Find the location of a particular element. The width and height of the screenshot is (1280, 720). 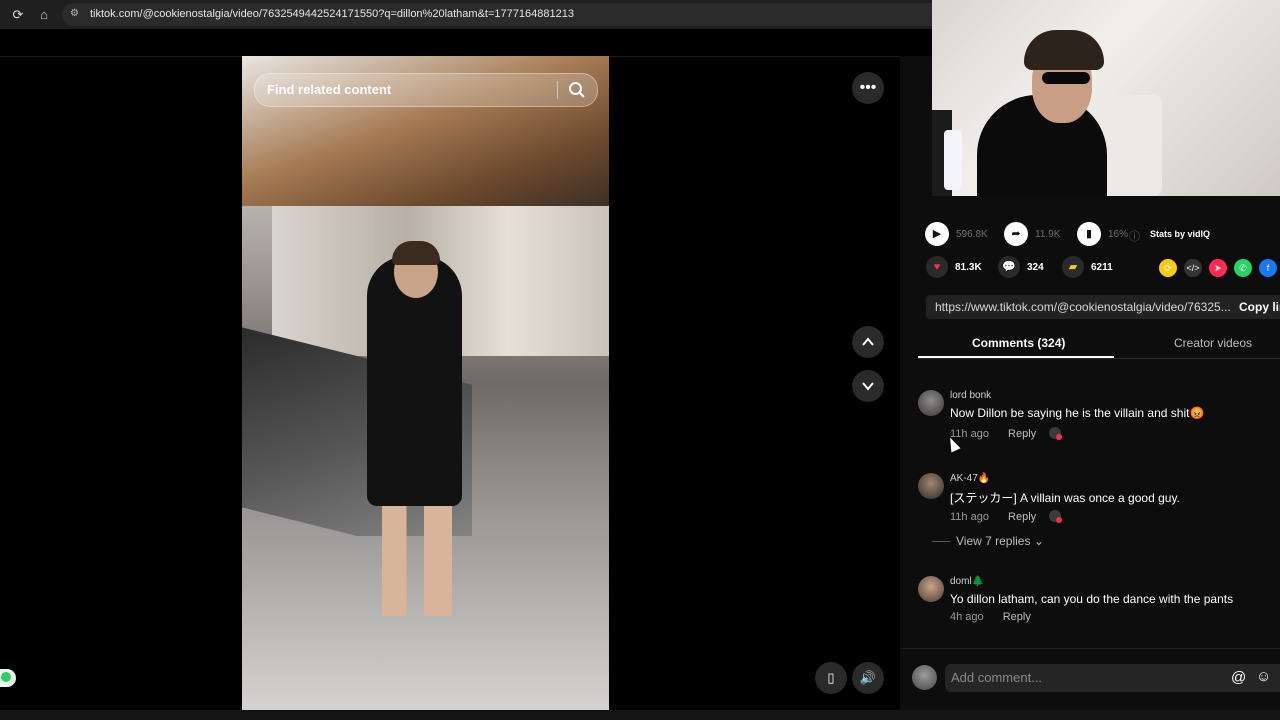

facebook-icon: f is located at coordinates (1268, 268).